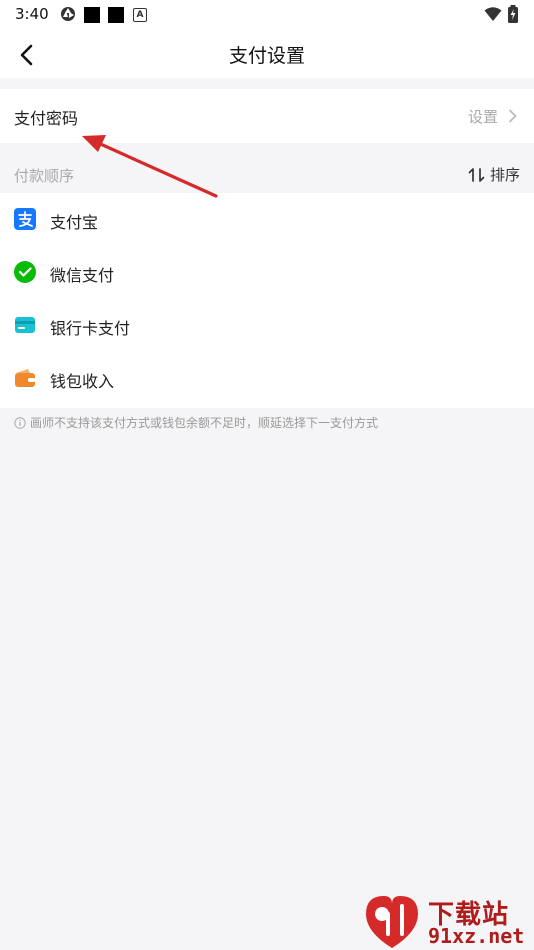 This screenshot has width=534, height=950. Describe the element at coordinates (267, 378) in the screenshot. I see `list-item: 钱包收入` at that location.